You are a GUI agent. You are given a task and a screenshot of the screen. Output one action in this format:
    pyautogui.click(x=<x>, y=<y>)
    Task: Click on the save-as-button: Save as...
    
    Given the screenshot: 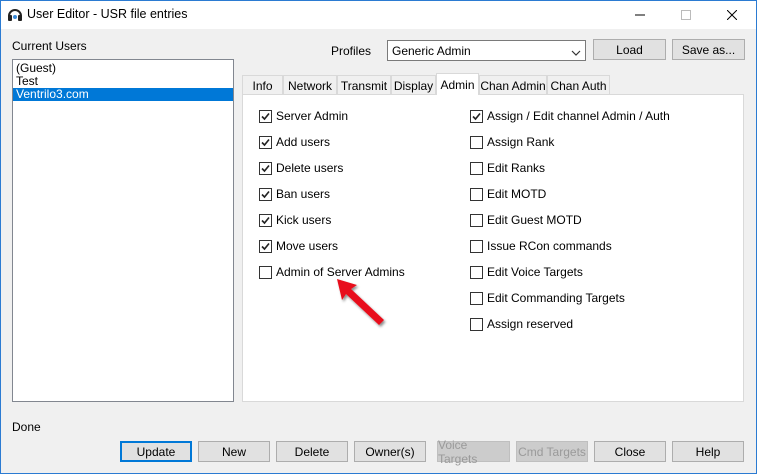 What is the action you would take?
    pyautogui.click(x=708, y=49)
    